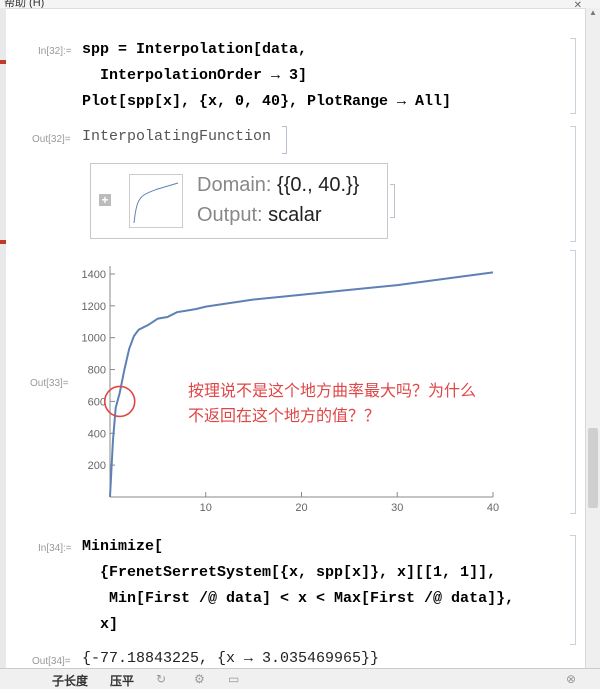 This screenshot has height=689, width=600. Describe the element at coordinates (233, 679) in the screenshot. I see `message-icon: ▭` at that location.